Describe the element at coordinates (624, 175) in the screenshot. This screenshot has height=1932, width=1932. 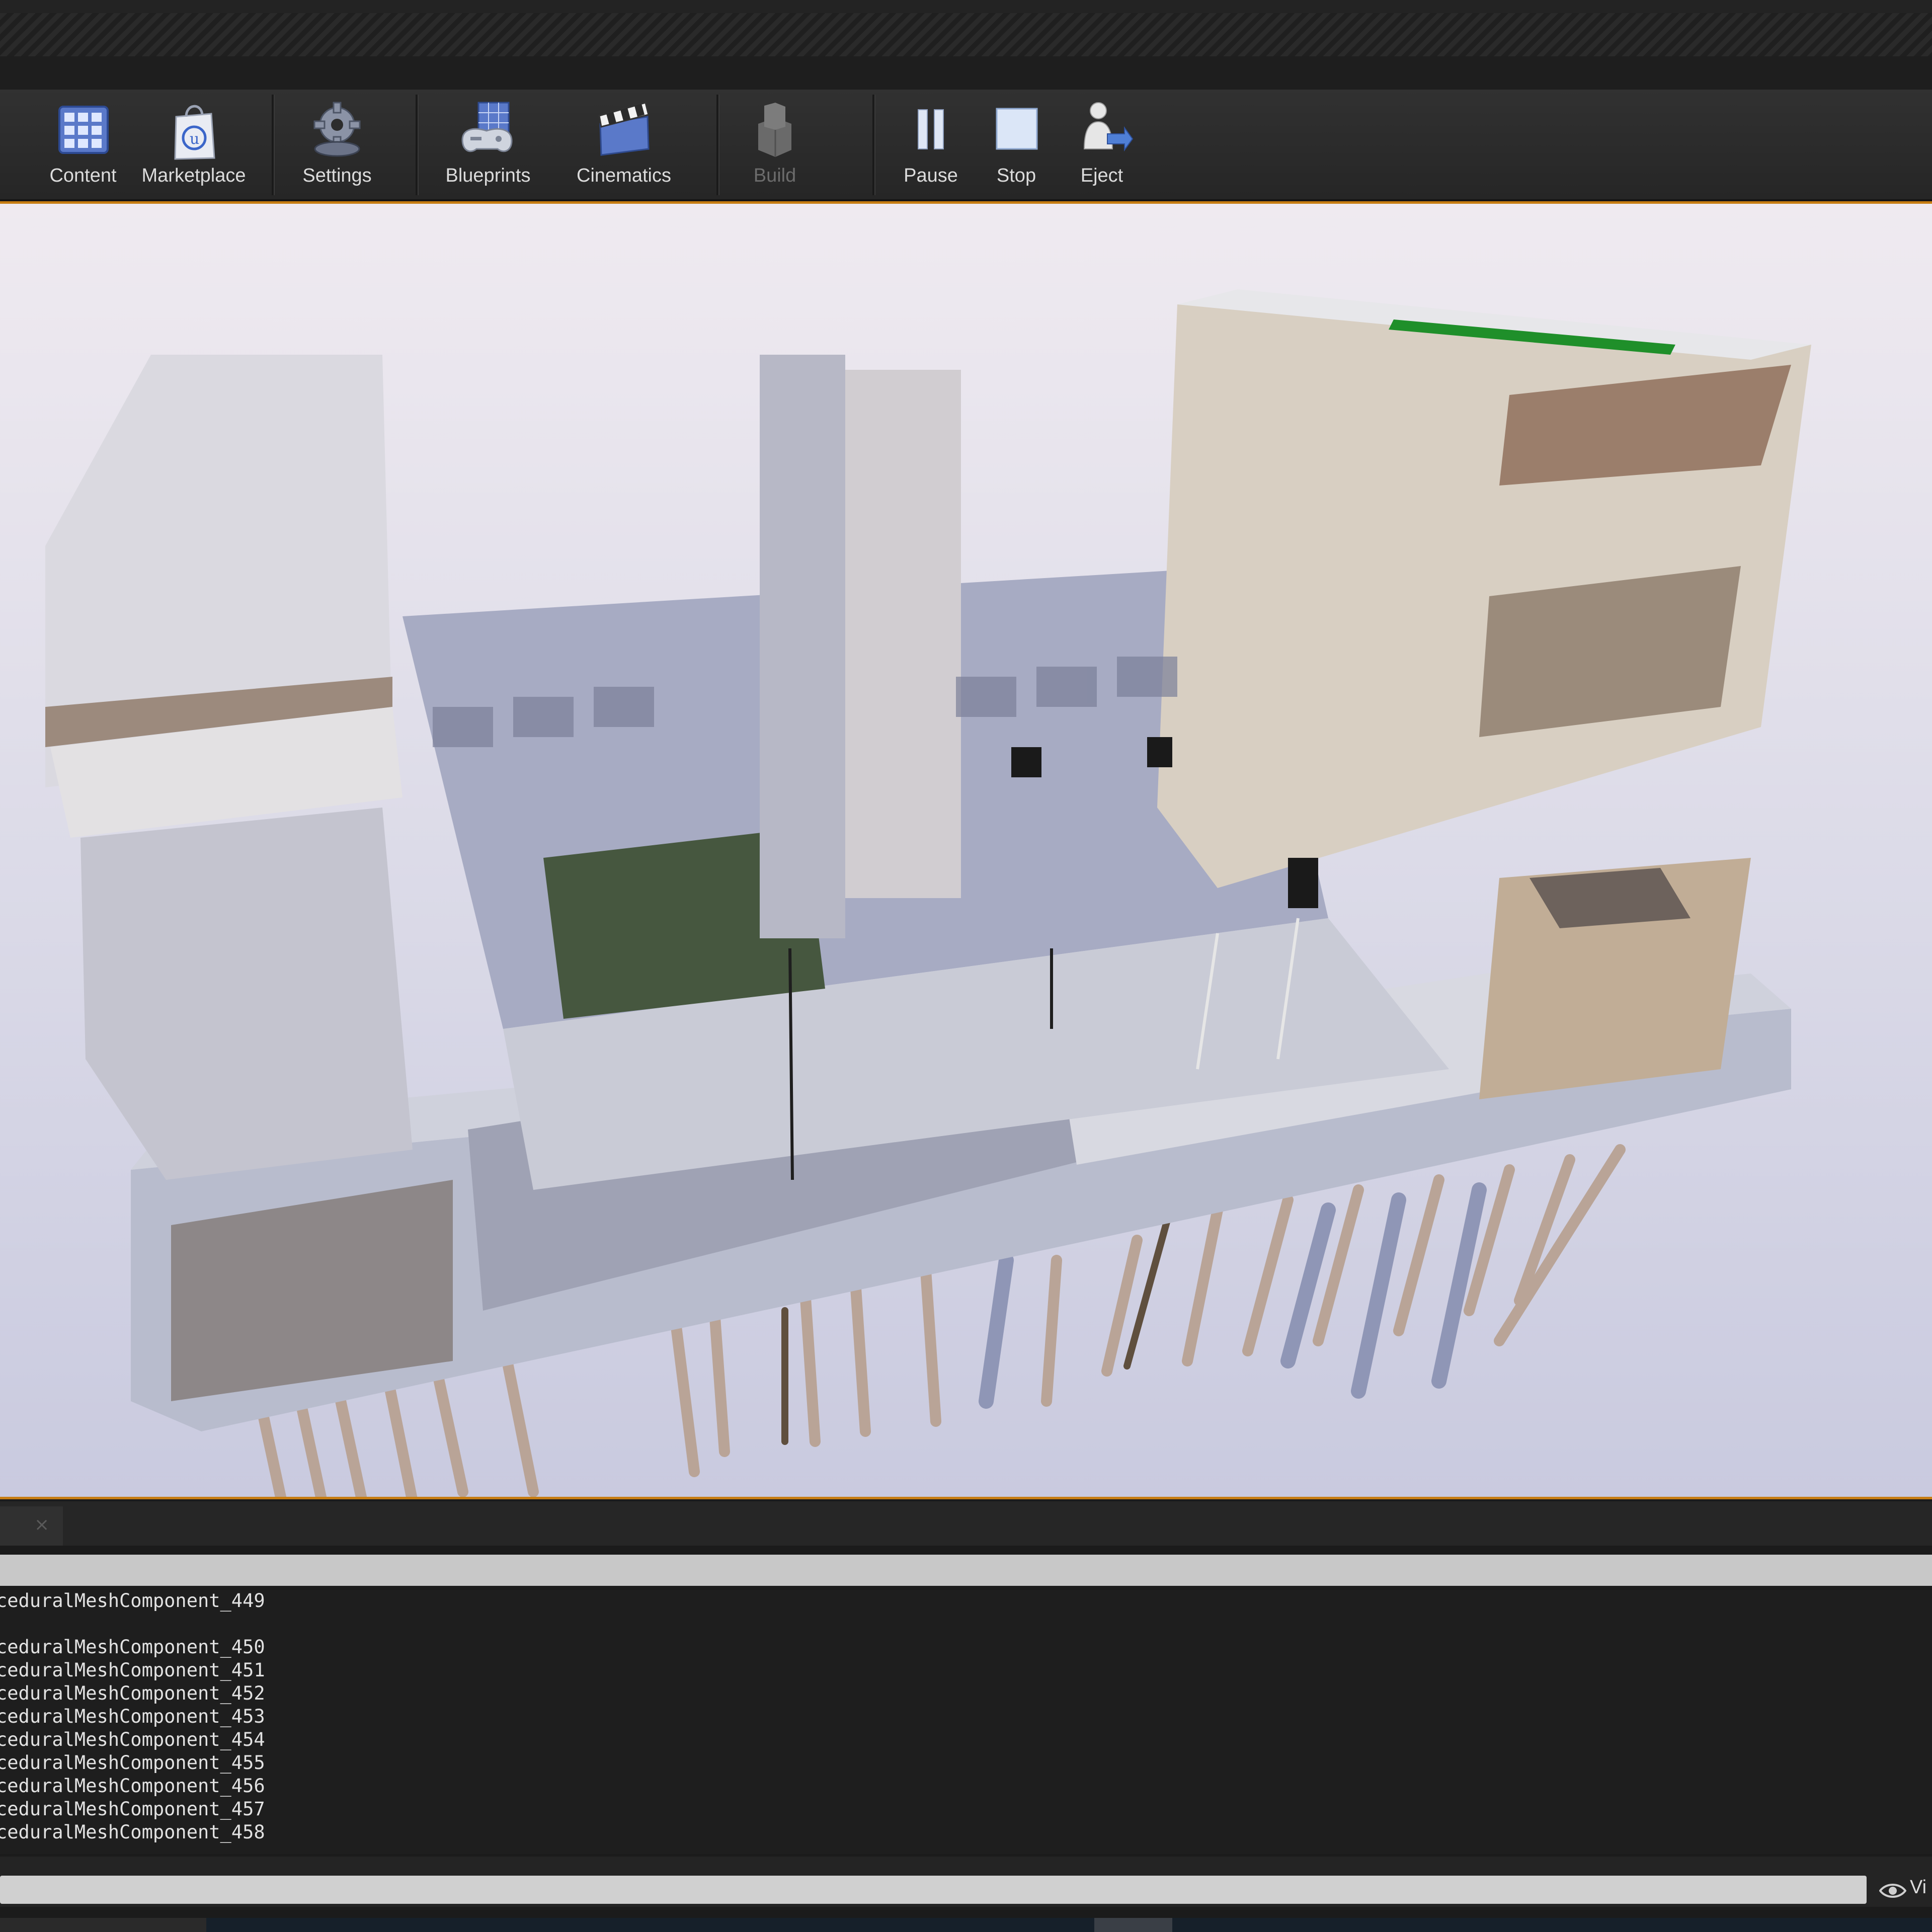
I see `cinematics-label: Cinematics` at that location.